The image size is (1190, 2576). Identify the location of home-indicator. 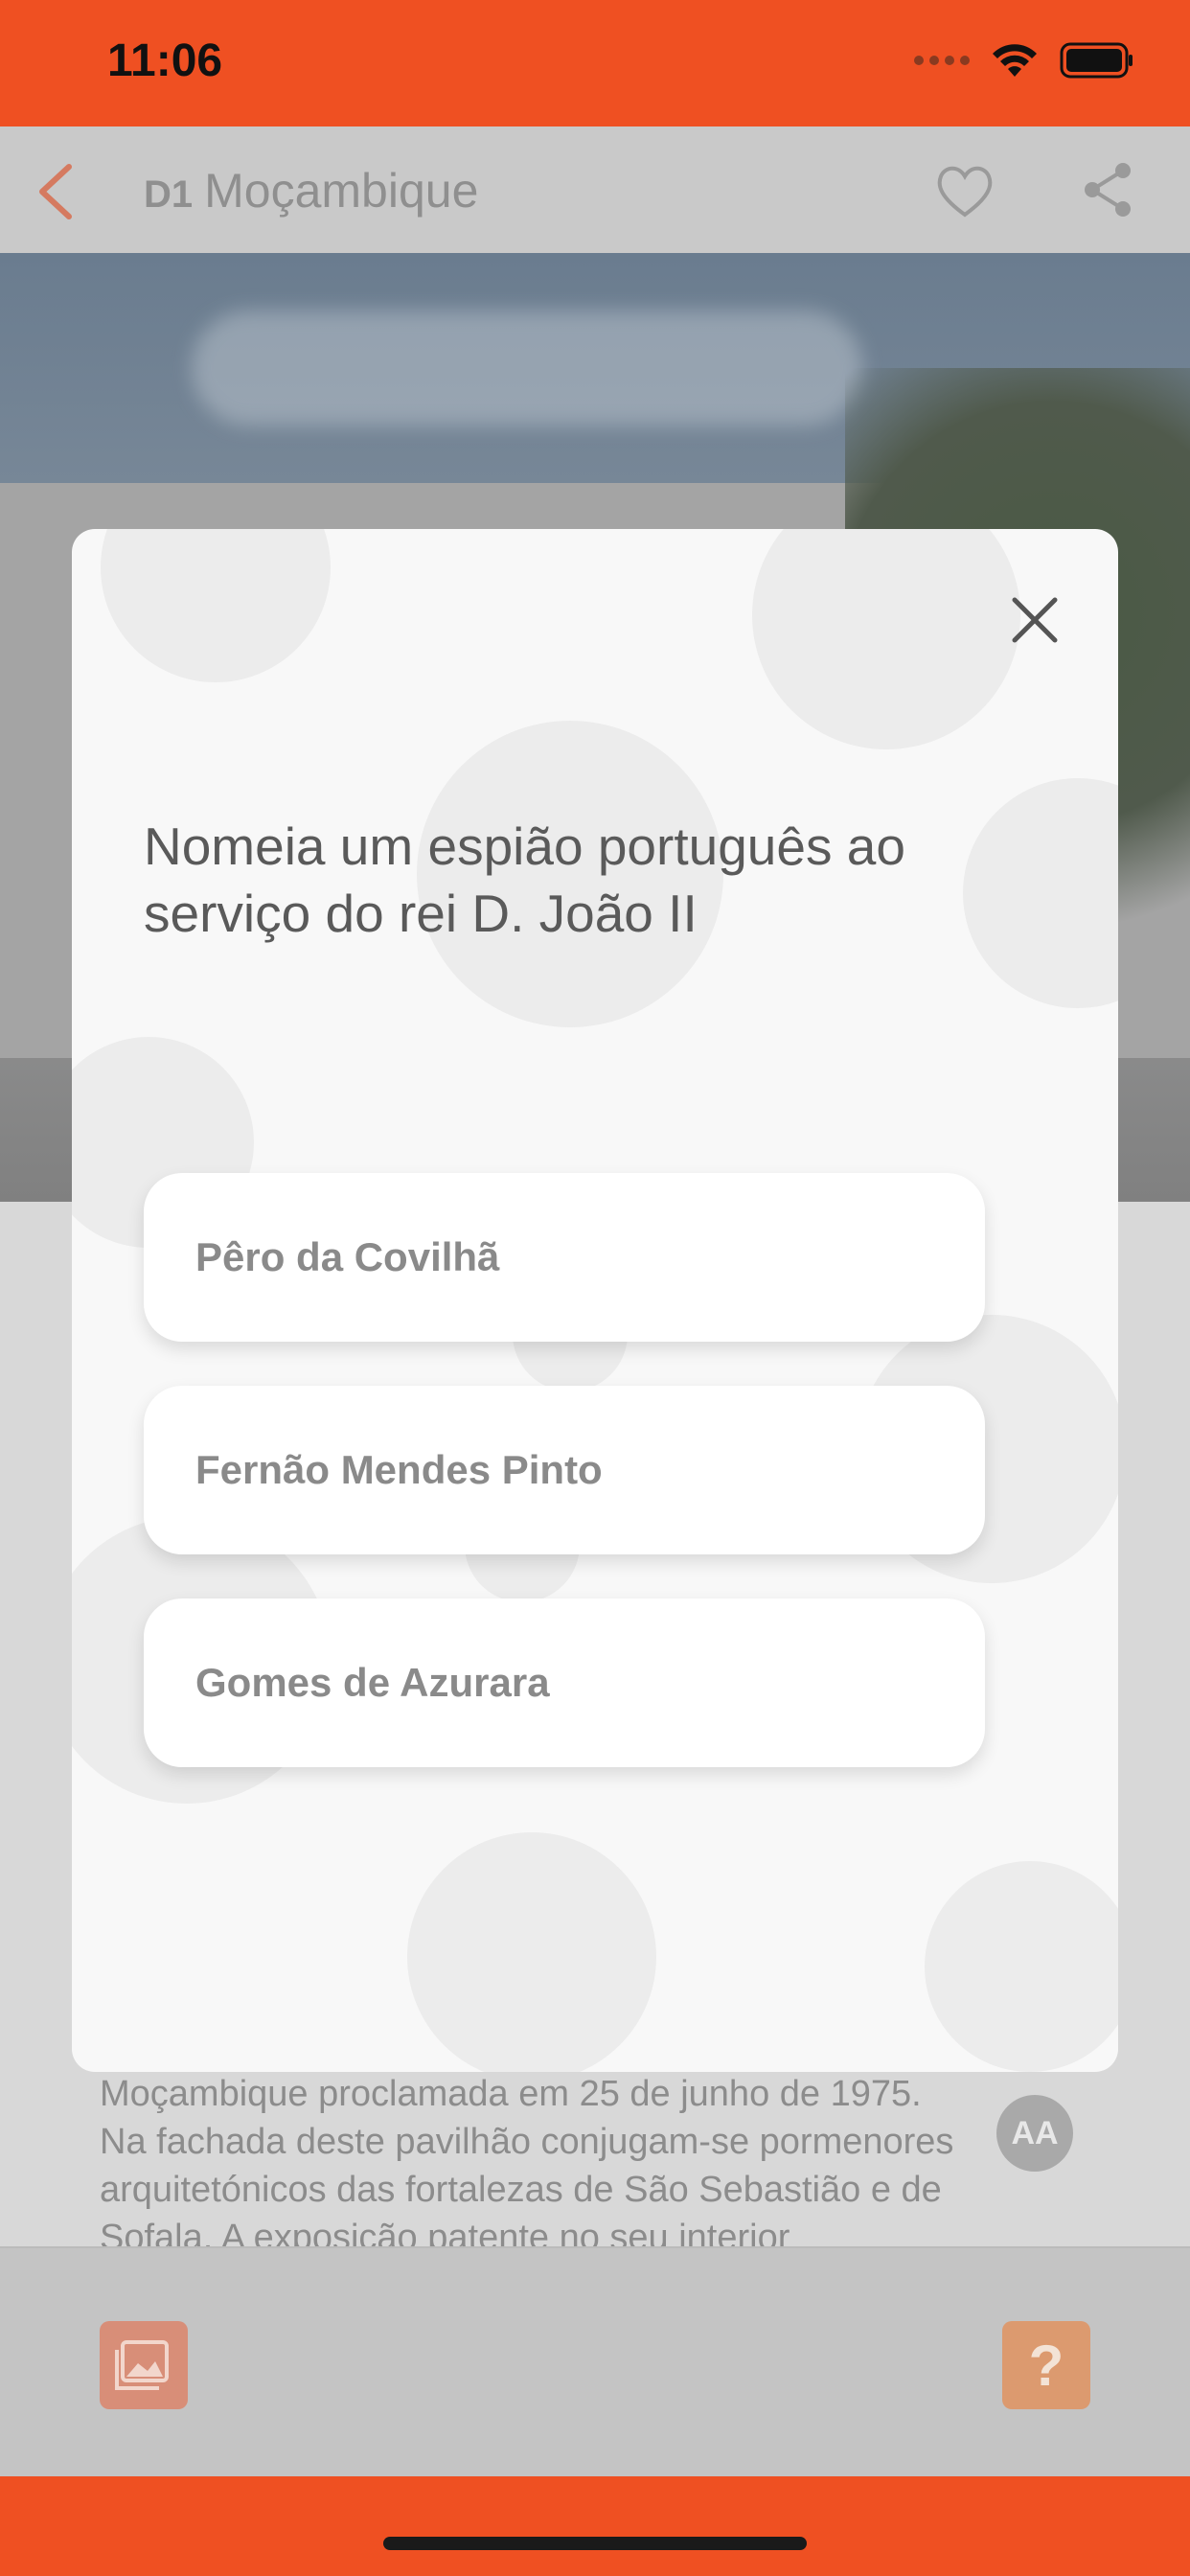
(595, 2543).